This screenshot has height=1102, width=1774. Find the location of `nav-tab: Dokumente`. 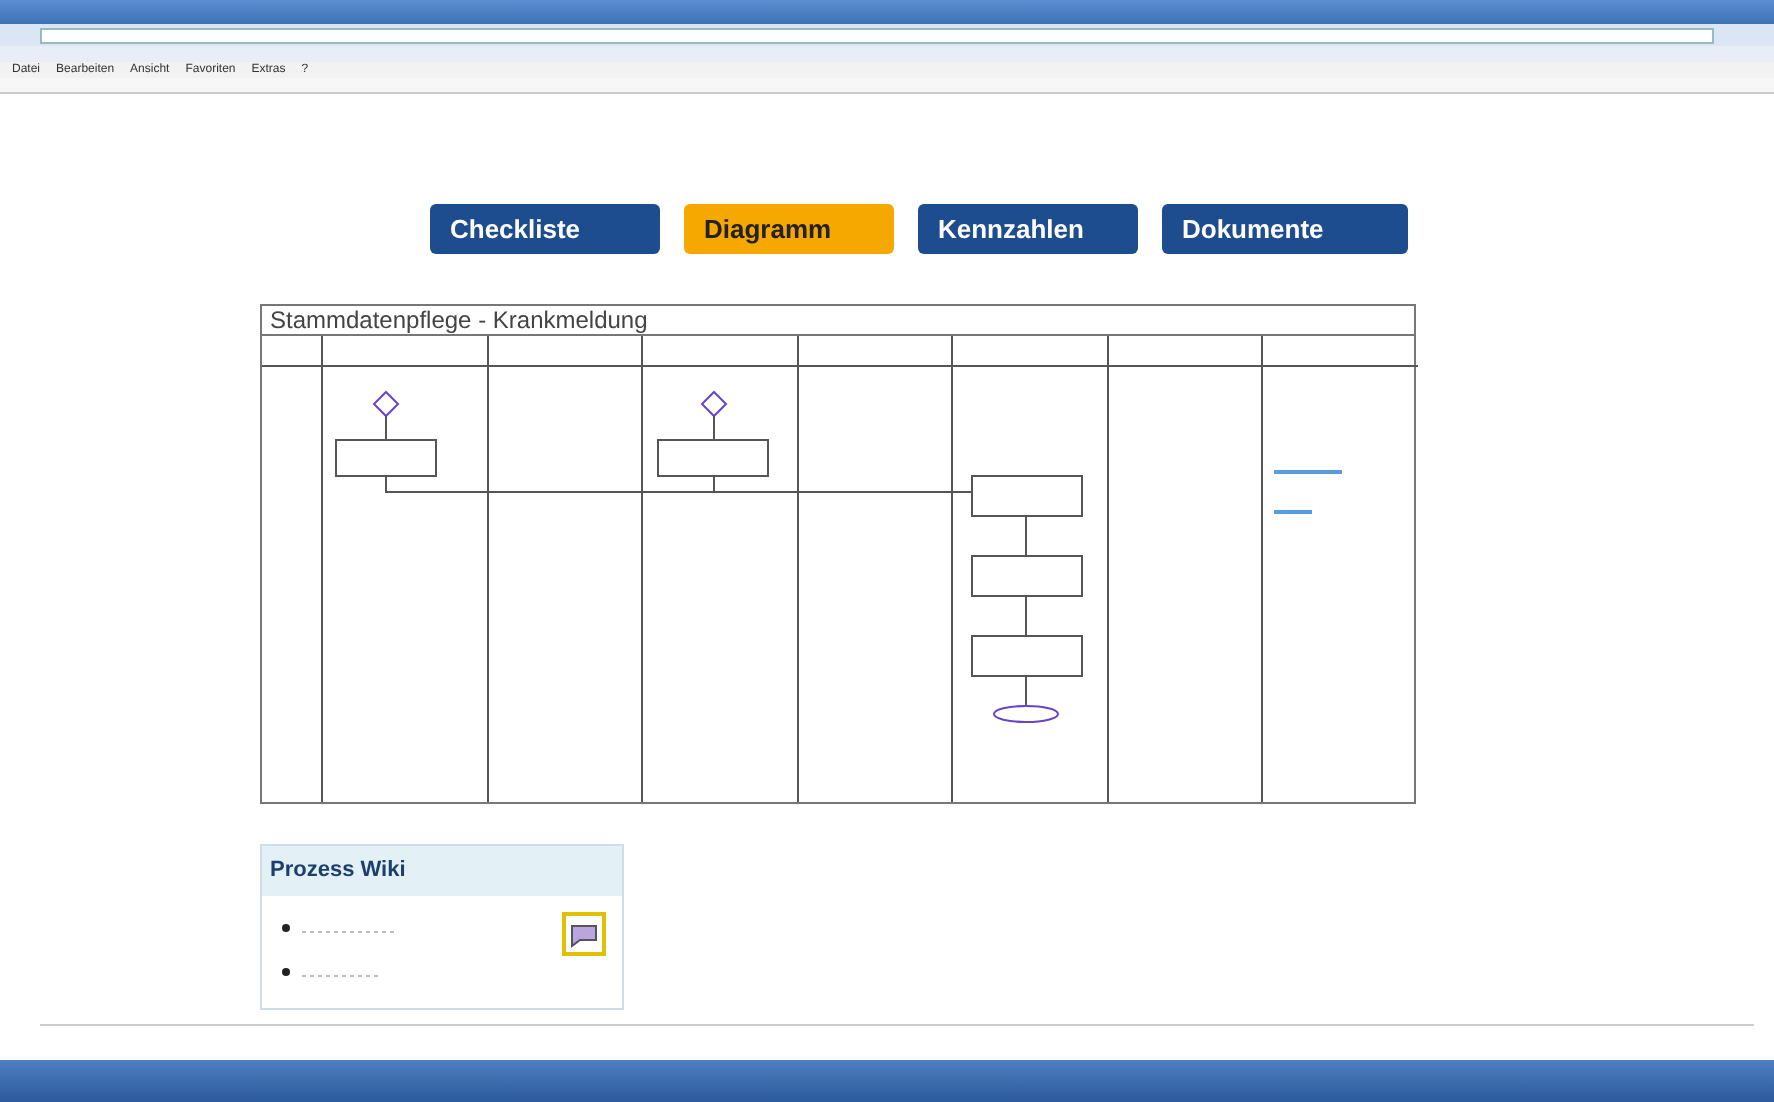

nav-tab: Dokumente is located at coordinates (1285, 229).